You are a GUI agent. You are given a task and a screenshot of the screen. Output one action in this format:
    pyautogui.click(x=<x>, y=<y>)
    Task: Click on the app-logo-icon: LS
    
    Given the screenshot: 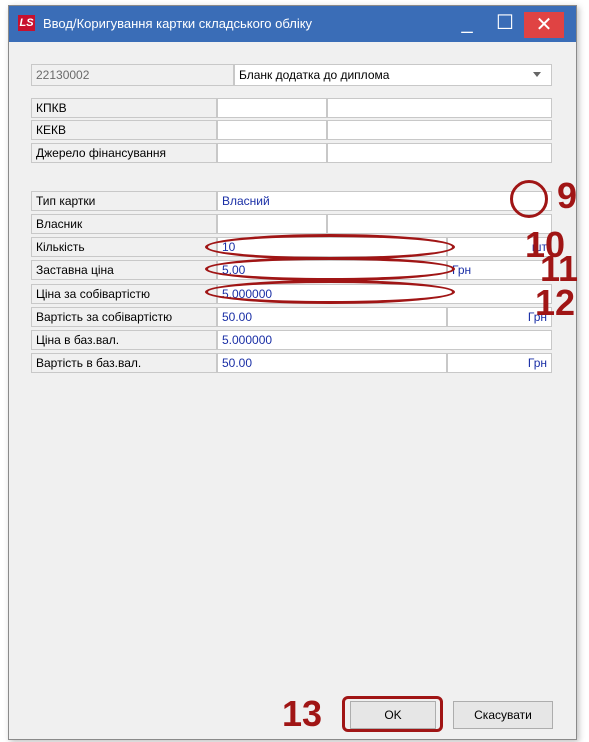 What is the action you would take?
    pyautogui.click(x=26, y=23)
    